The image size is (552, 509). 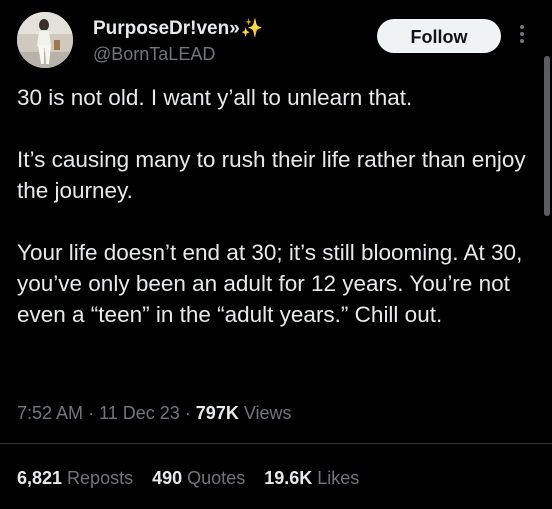 What do you see at coordinates (277, 41) in the screenshot?
I see `tweet-header: PurposeDr!ven»✨ @BornTaLEAD Follow` at bounding box center [277, 41].